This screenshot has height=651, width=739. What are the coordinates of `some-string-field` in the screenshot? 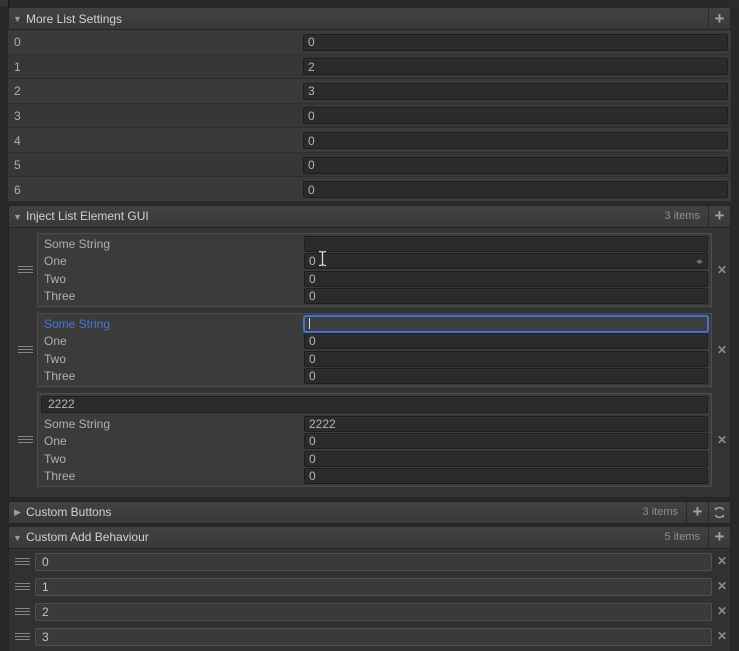 It's located at (506, 243).